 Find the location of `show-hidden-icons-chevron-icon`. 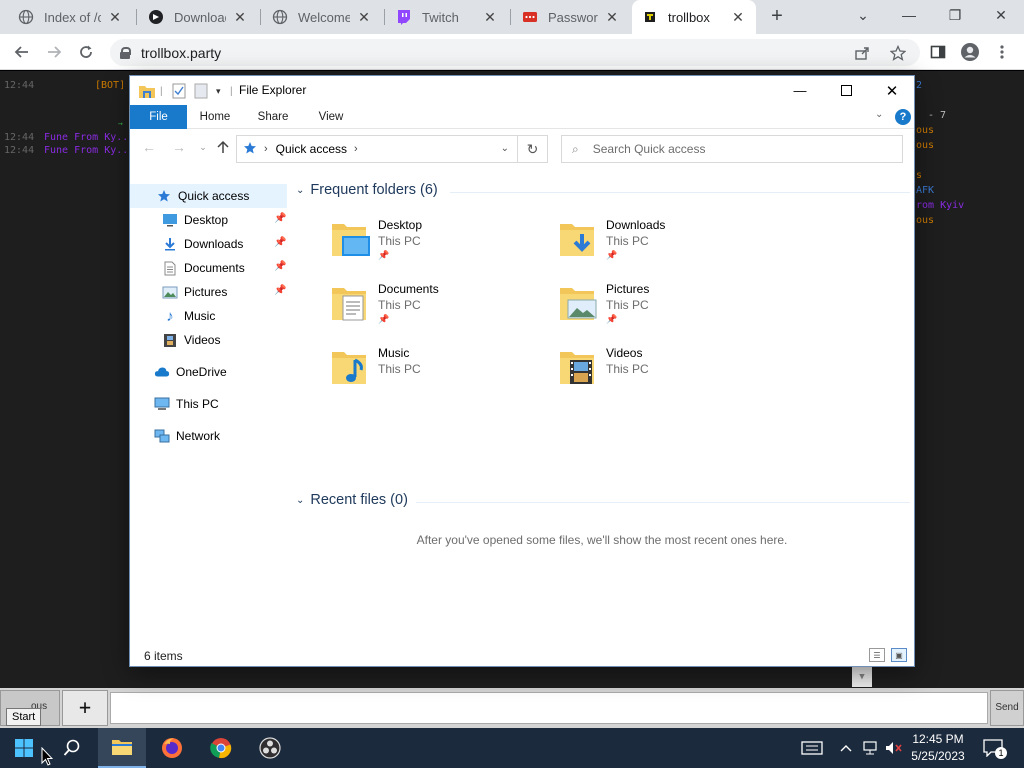

show-hidden-icons-chevron-icon is located at coordinates (846, 748).